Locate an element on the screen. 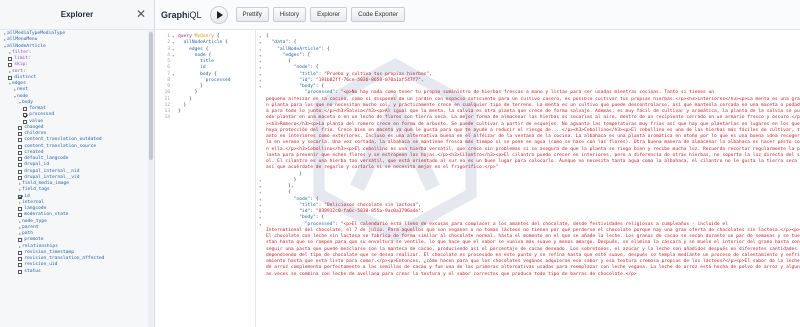  history-button: History is located at coordinates (289, 14).